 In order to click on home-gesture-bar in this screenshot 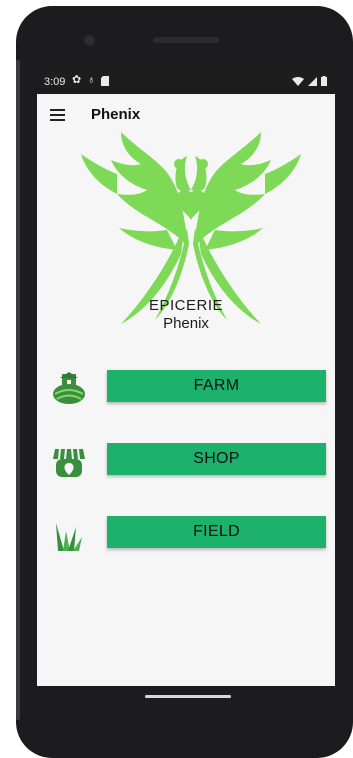, I will do `click(188, 696)`.